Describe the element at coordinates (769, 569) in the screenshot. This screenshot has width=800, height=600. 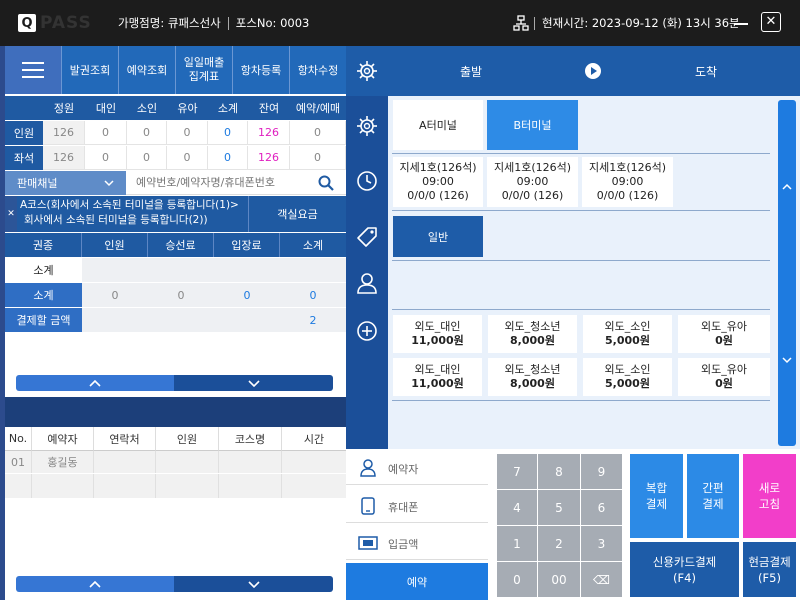
I see `cash-payment-button: 현금결제 (F5)` at that location.